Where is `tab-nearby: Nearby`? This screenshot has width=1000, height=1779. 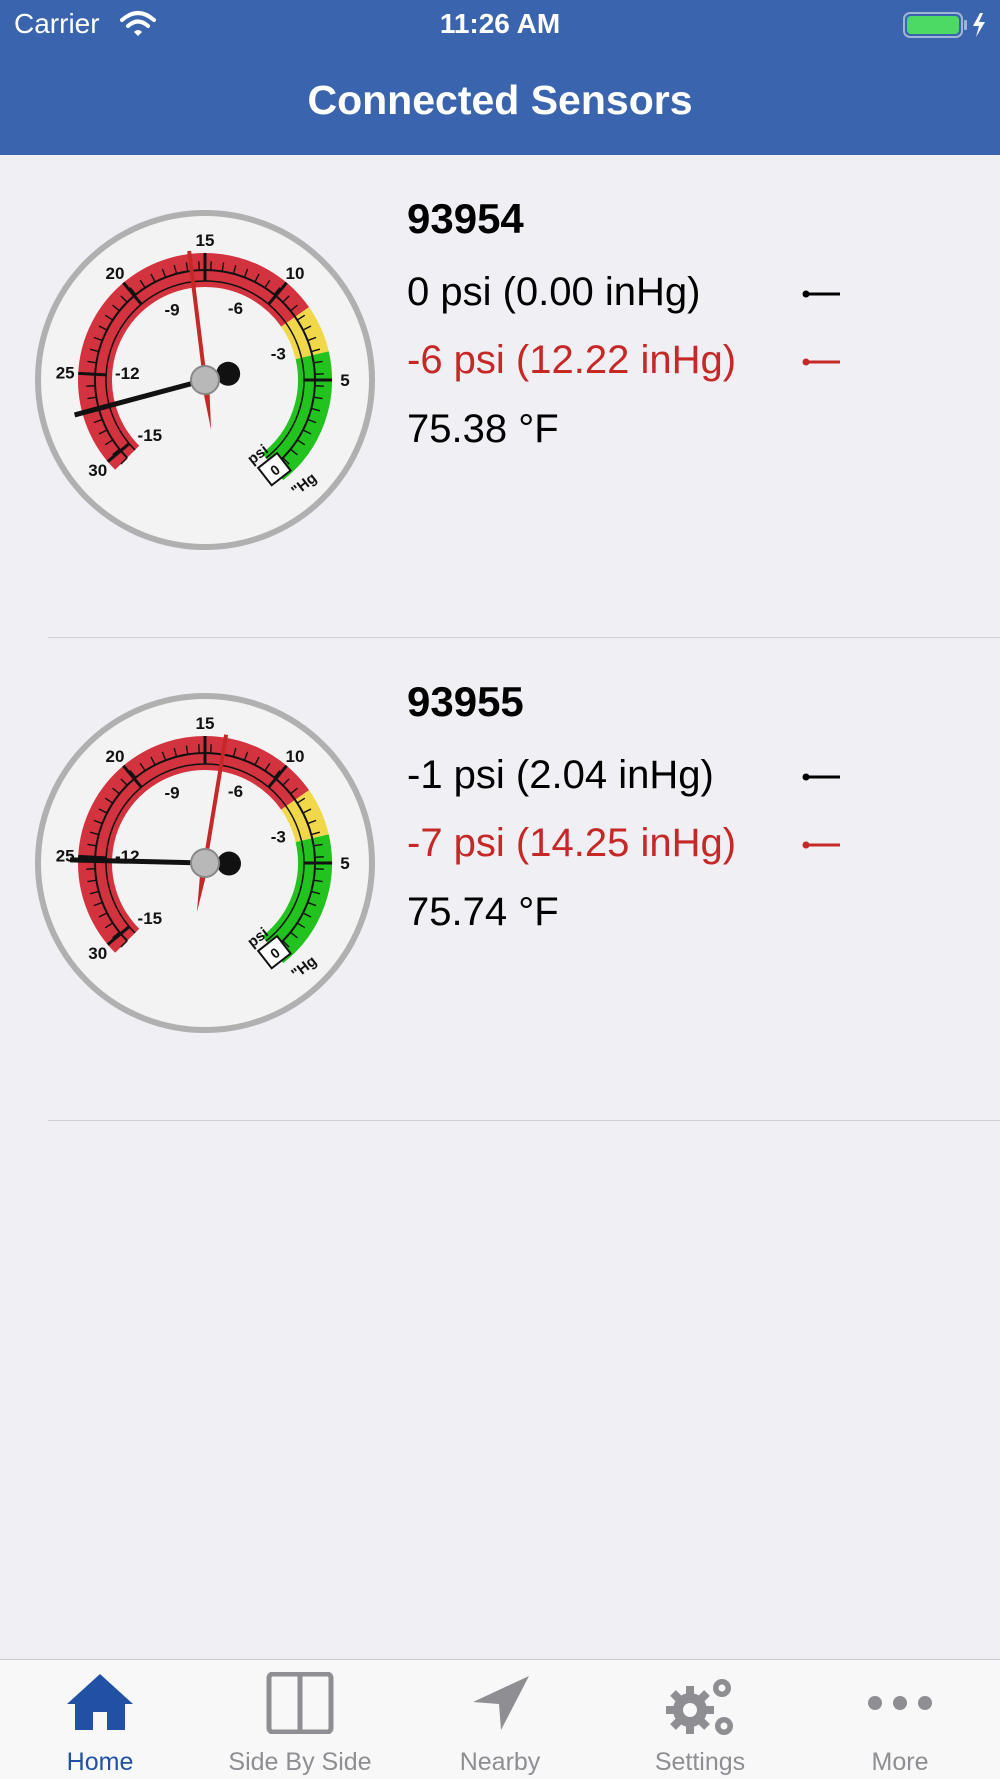 tab-nearby: Nearby is located at coordinates (500, 1719).